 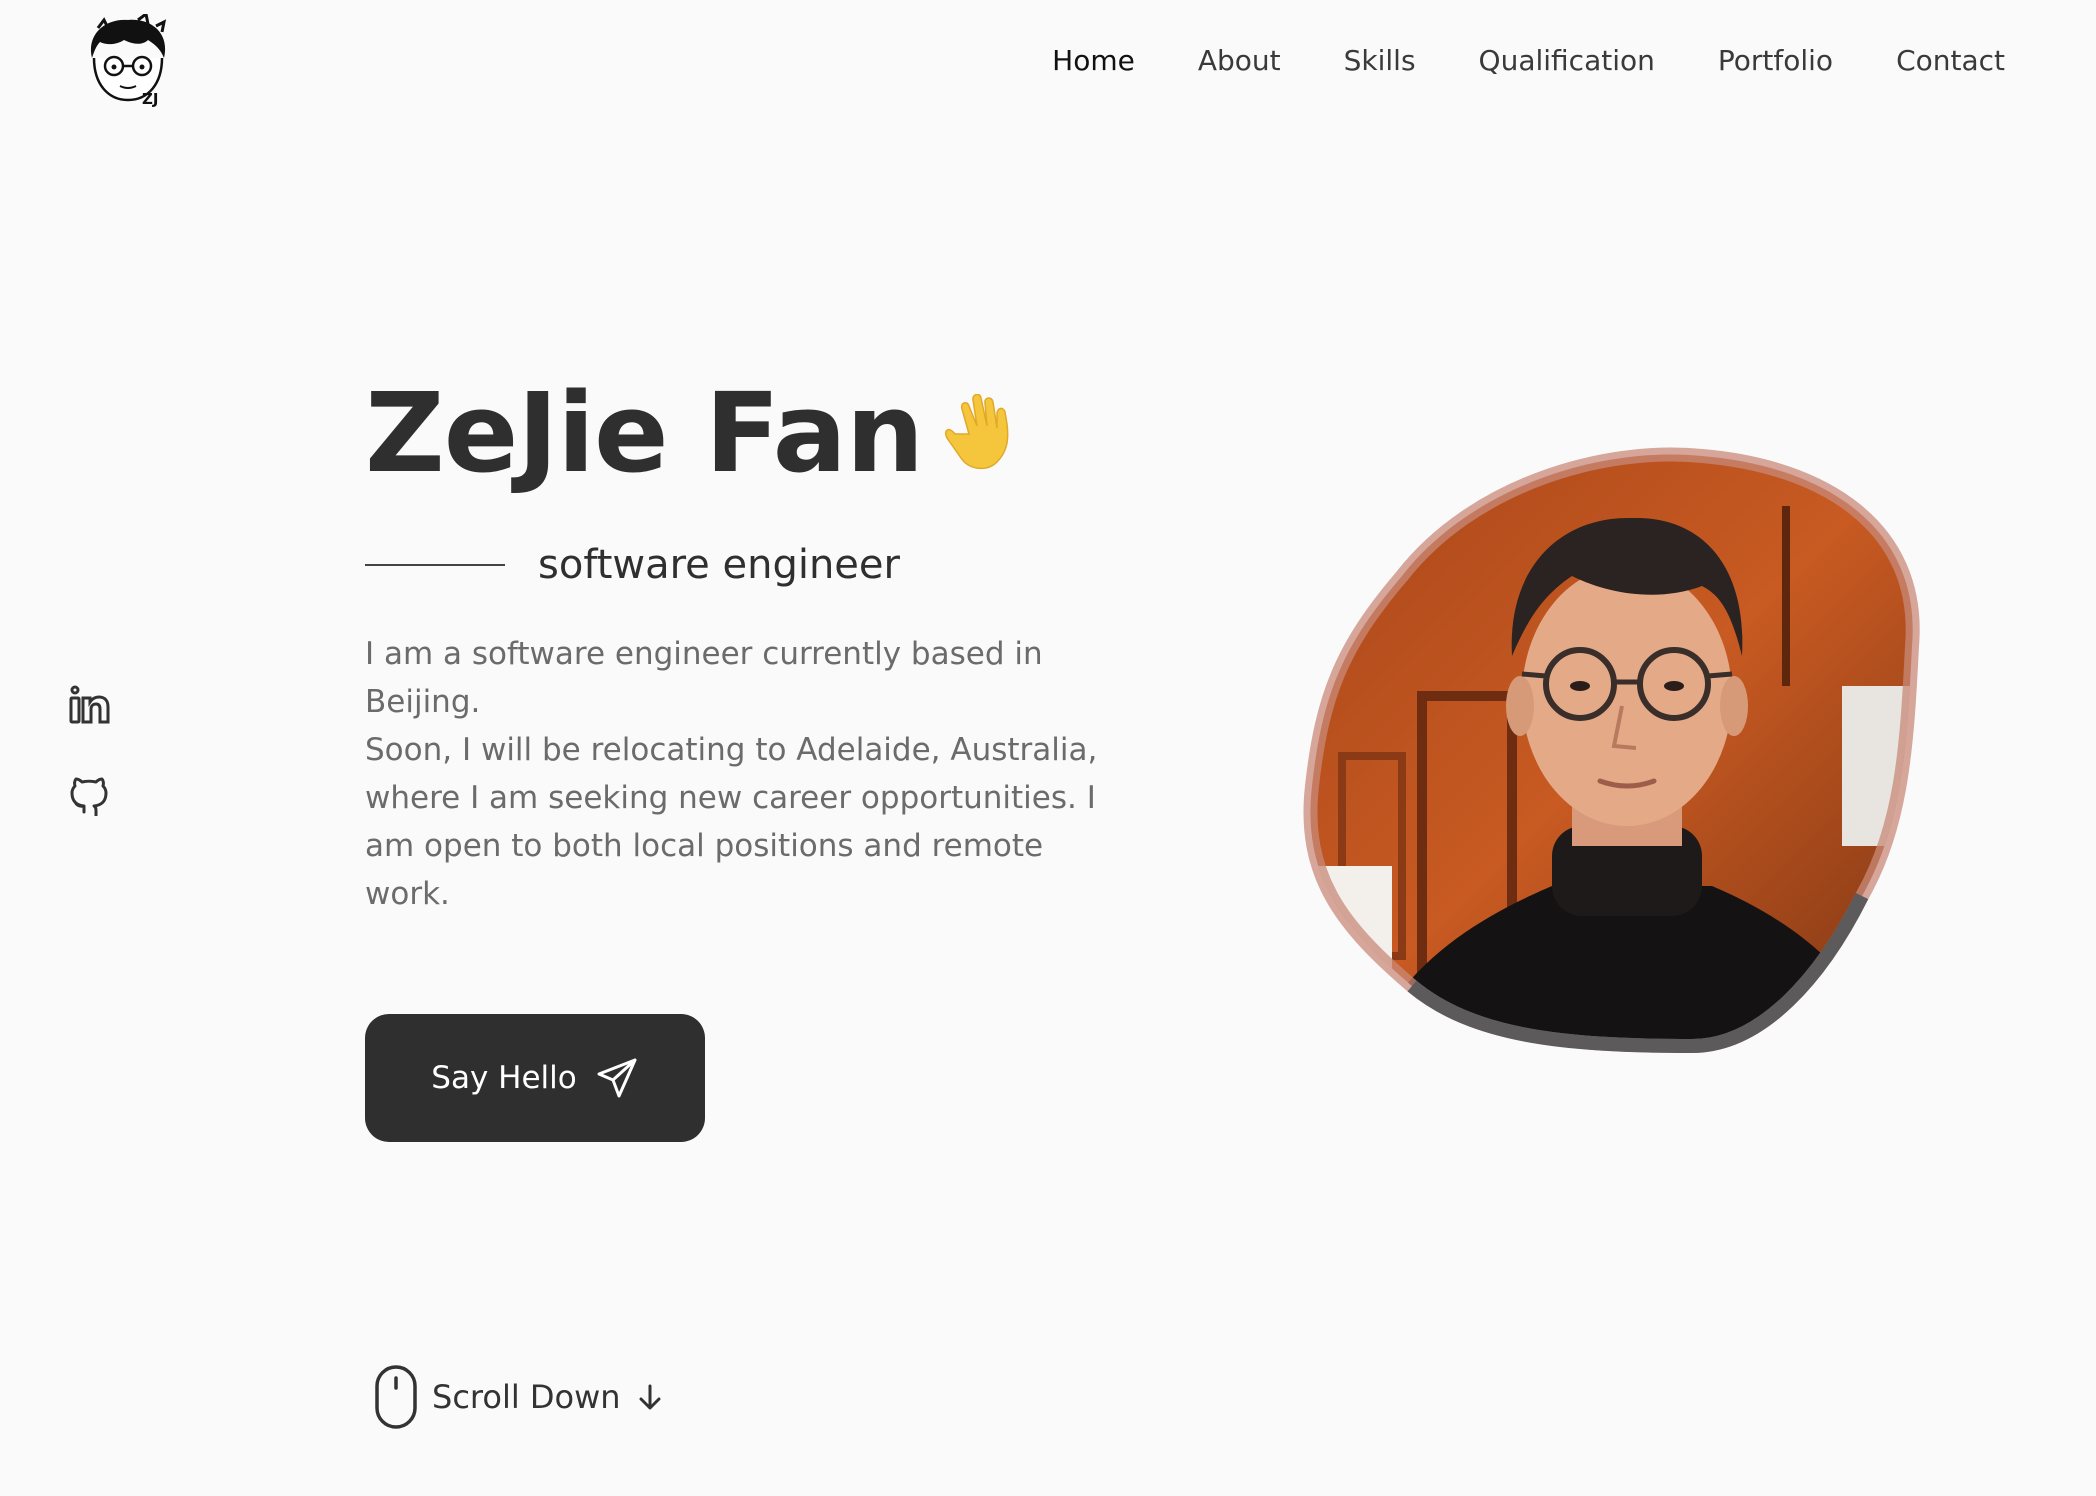 I want to click on say-hello-button: Say Hello, so click(x=535, y=1078).